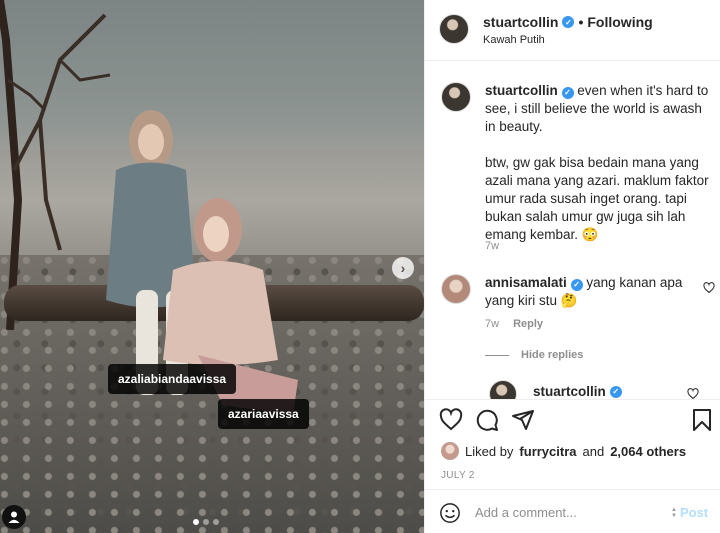  What do you see at coordinates (526, 282) in the screenshot?
I see `username-link: annisamalati` at bounding box center [526, 282].